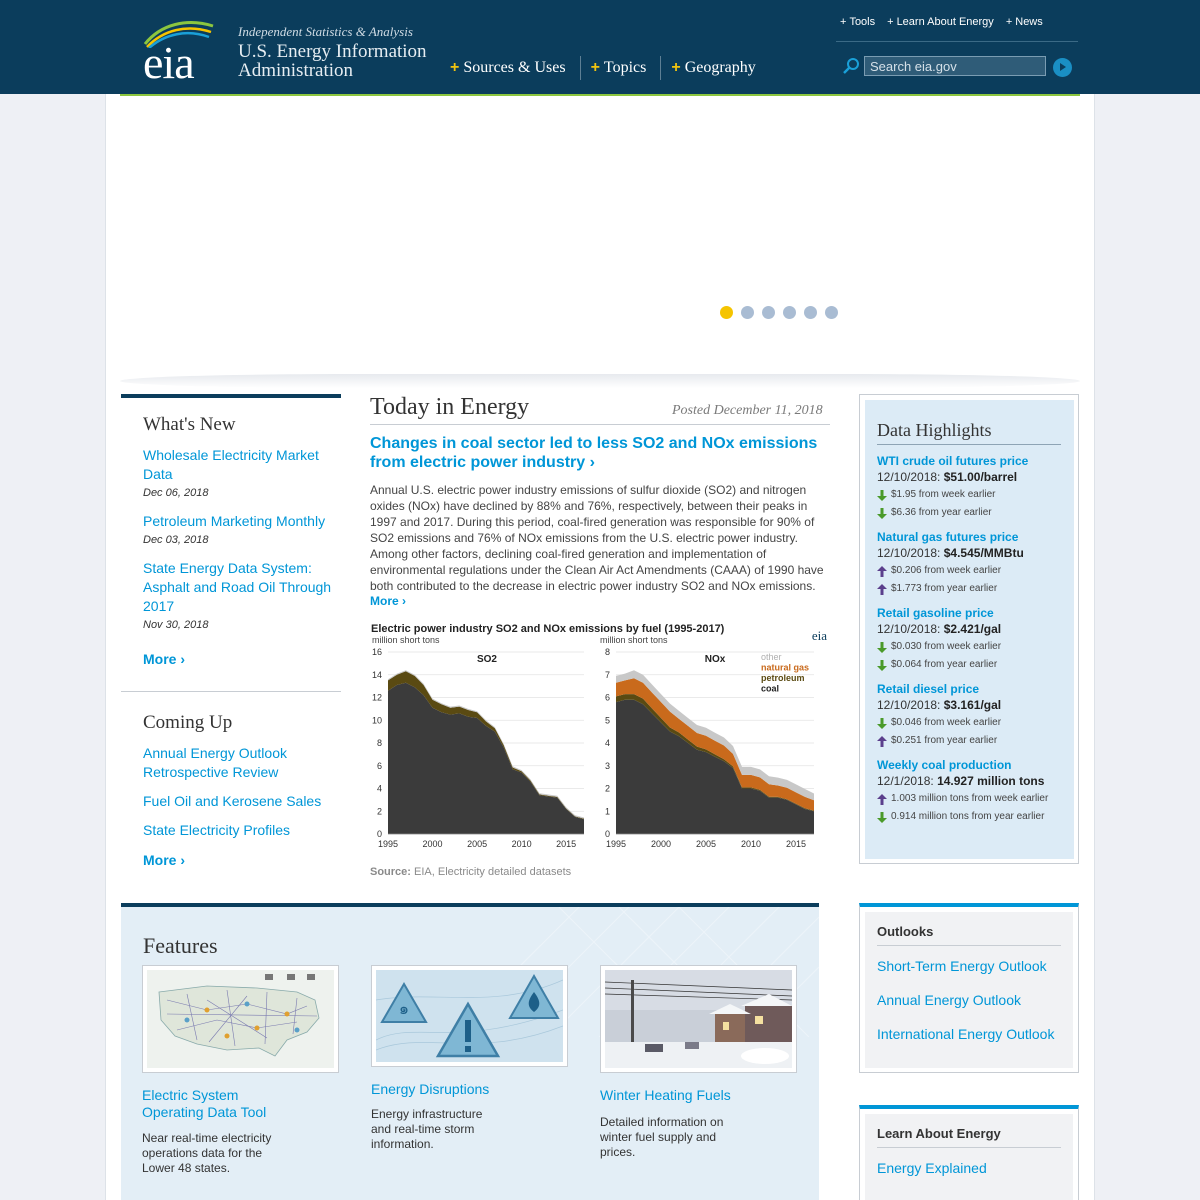 This screenshot has width=1200, height=1200. Describe the element at coordinates (751, 844) in the screenshot. I see `x-tick-label: 2010` at that location.